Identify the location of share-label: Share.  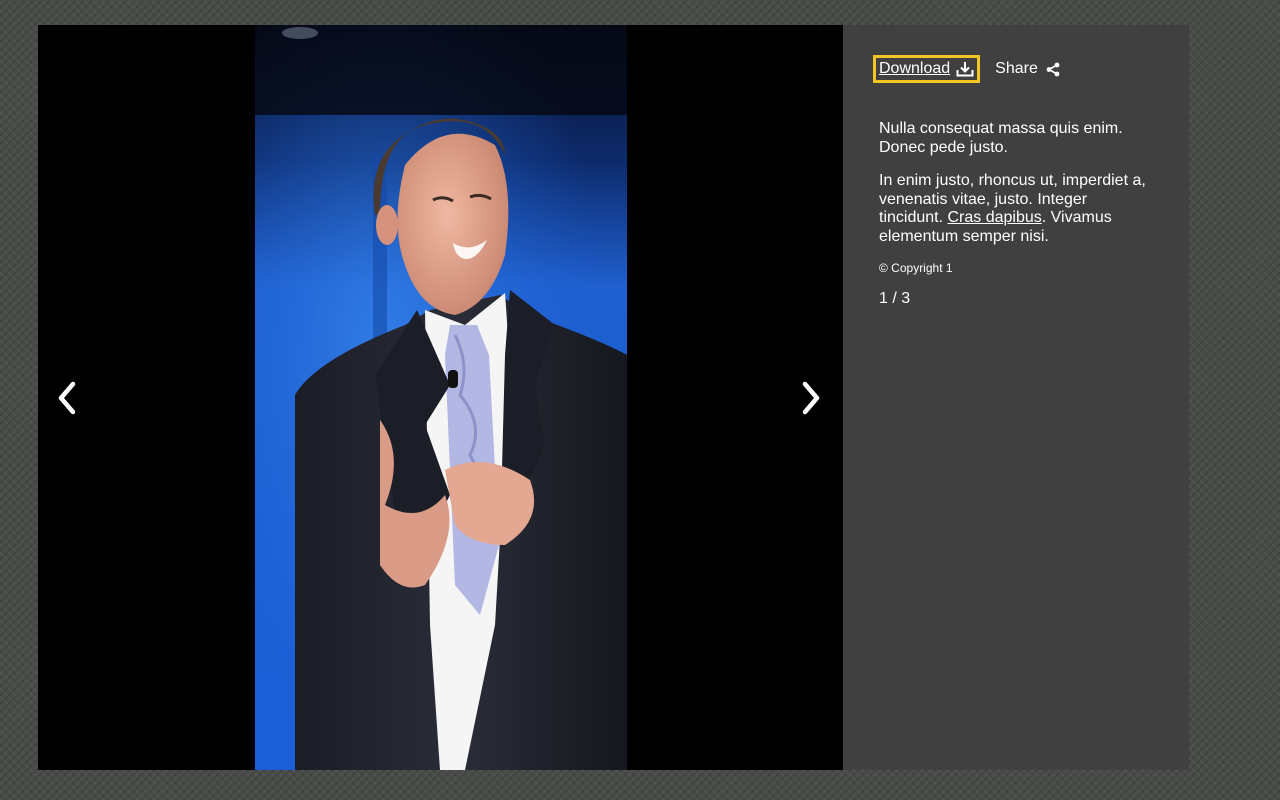
(1016, 68).